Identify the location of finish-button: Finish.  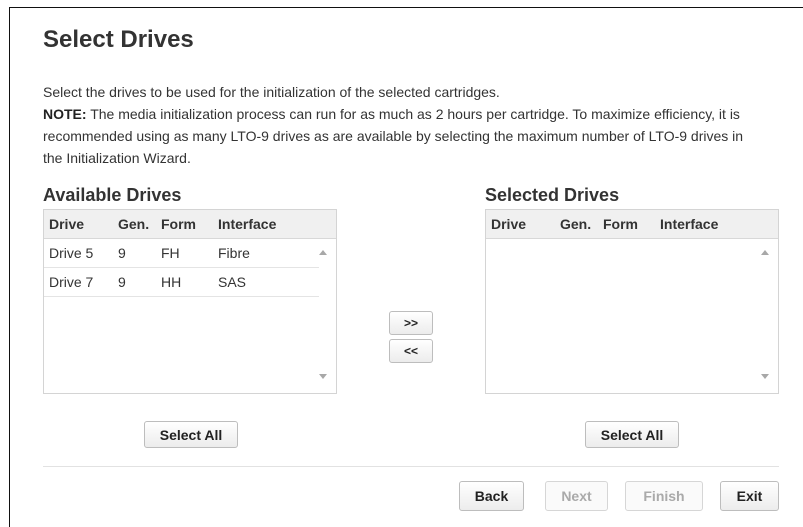
(664, 496).